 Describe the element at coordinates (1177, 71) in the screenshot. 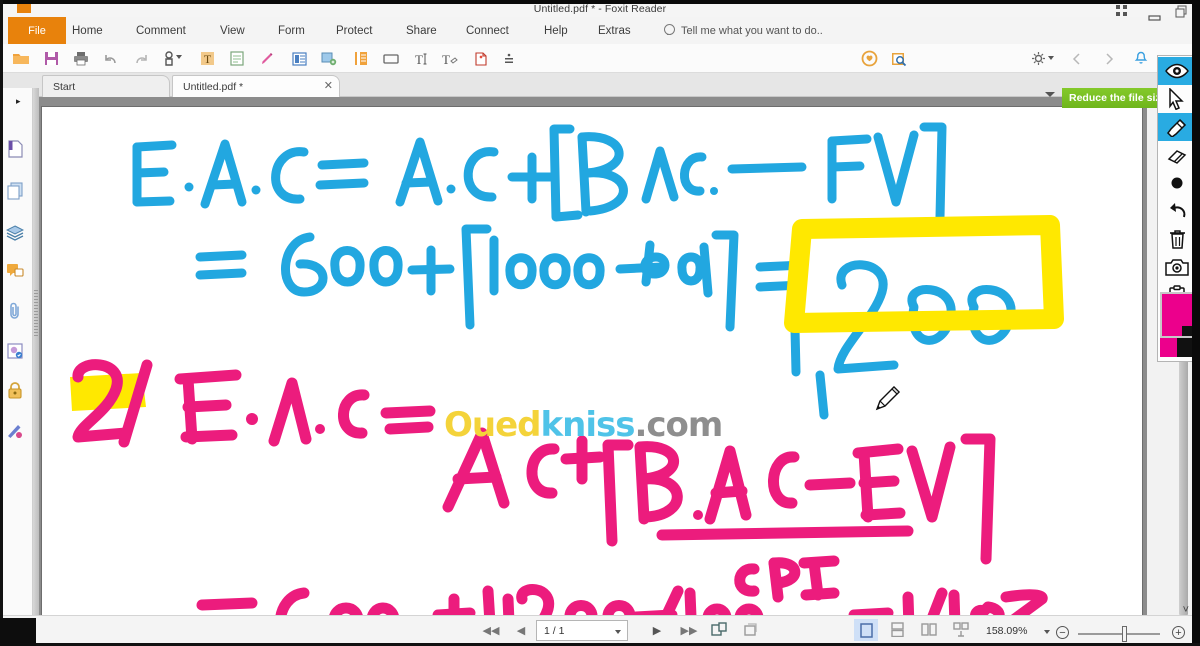

I see `visibility-eye-icon` at that location.